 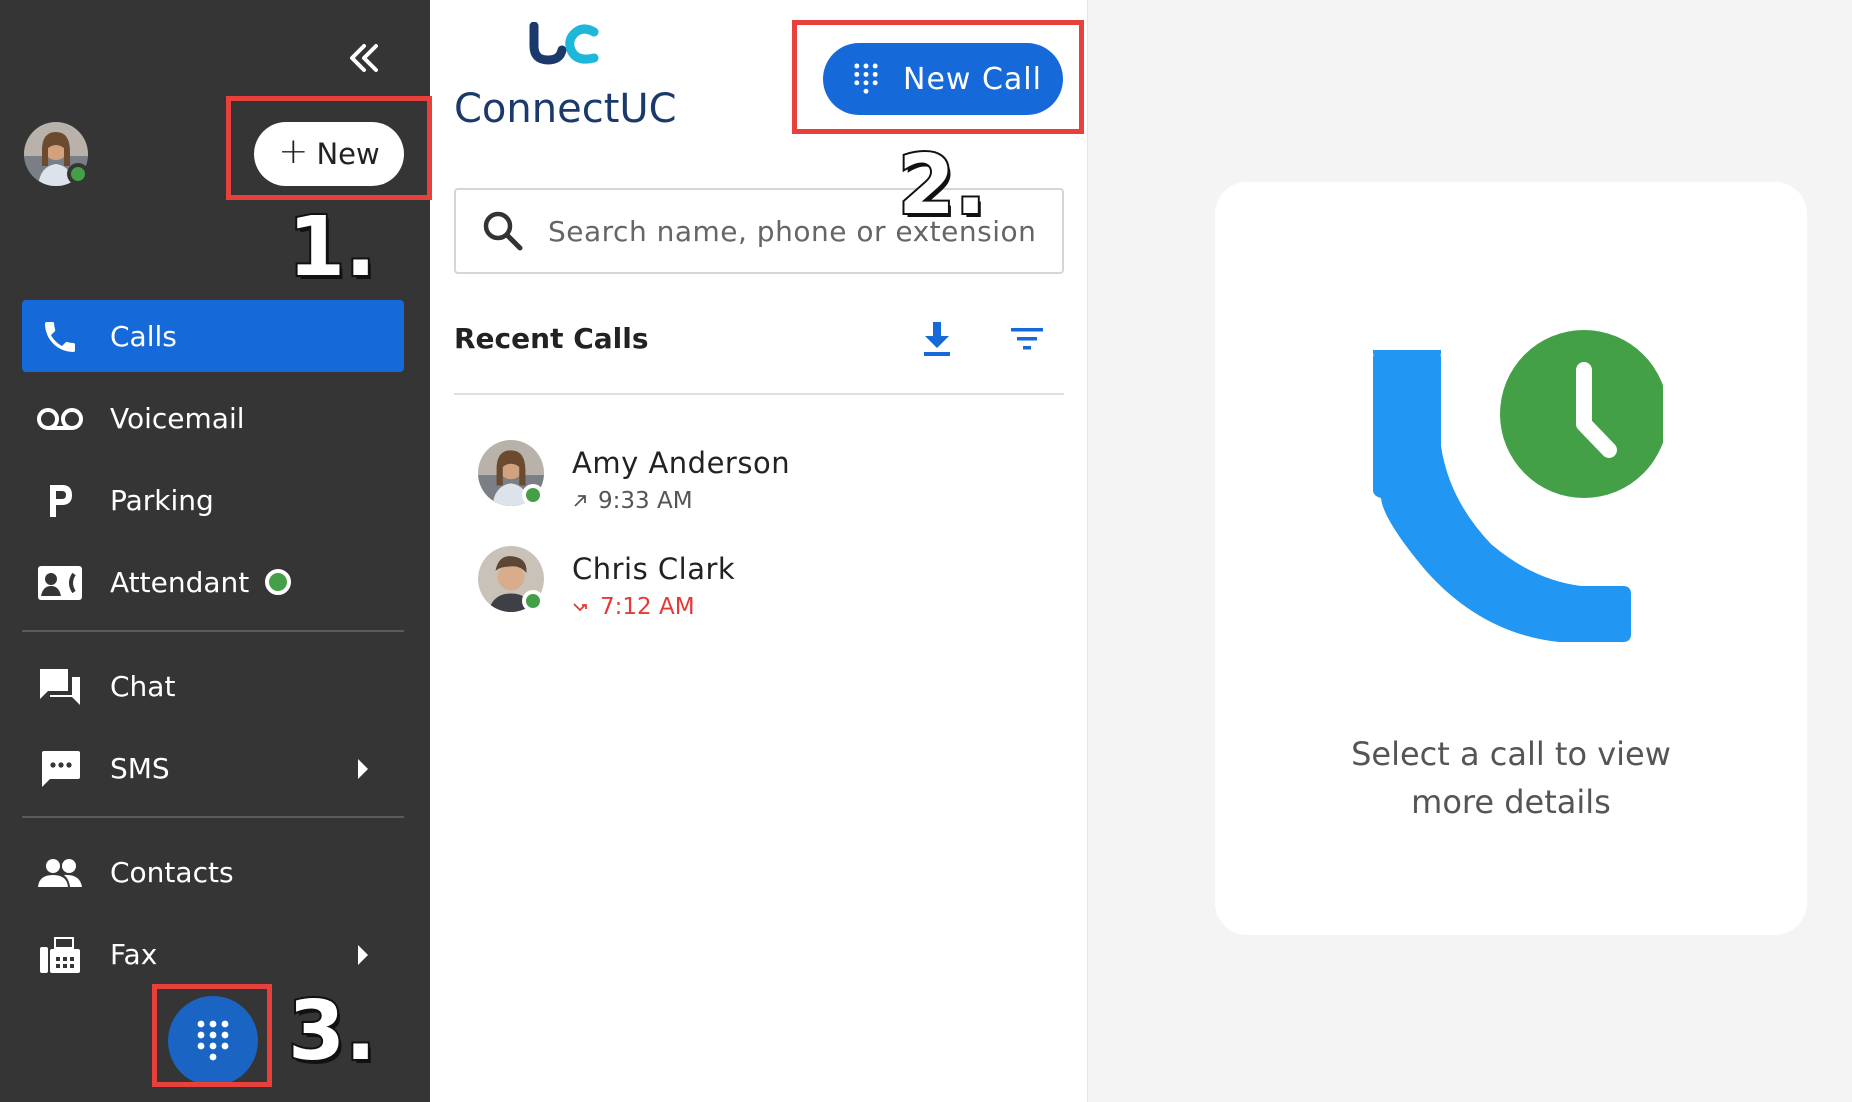 What do you see at coordinates (1511, 778) in the screenshot?
I see `empty-state-message: Select a call to view more details` at bounding box center [1511, 778].